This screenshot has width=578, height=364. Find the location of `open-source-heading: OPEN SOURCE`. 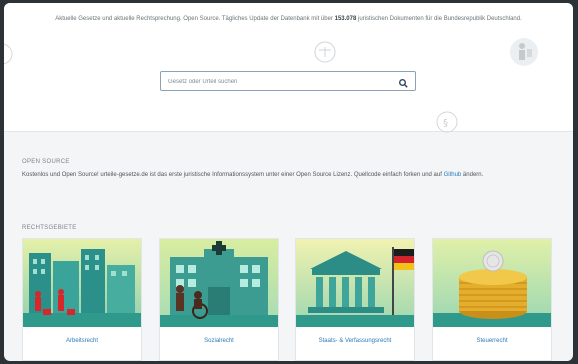

open-source-heading: OPEN SOURCE is located at coordinates (46, 162).